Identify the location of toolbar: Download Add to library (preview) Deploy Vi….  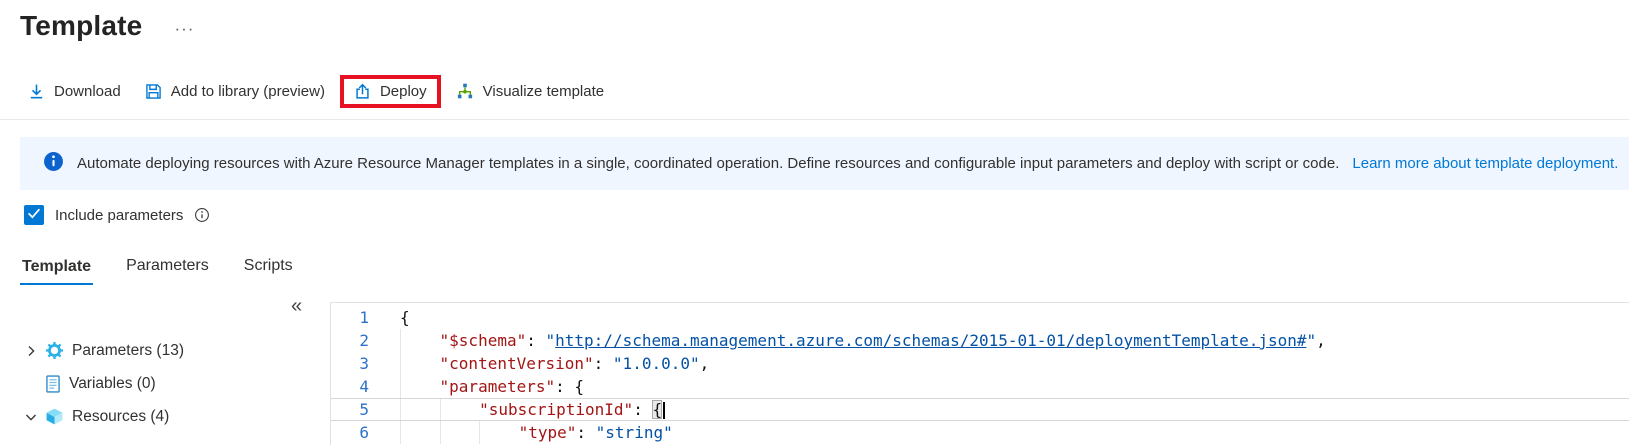
(822, 91).